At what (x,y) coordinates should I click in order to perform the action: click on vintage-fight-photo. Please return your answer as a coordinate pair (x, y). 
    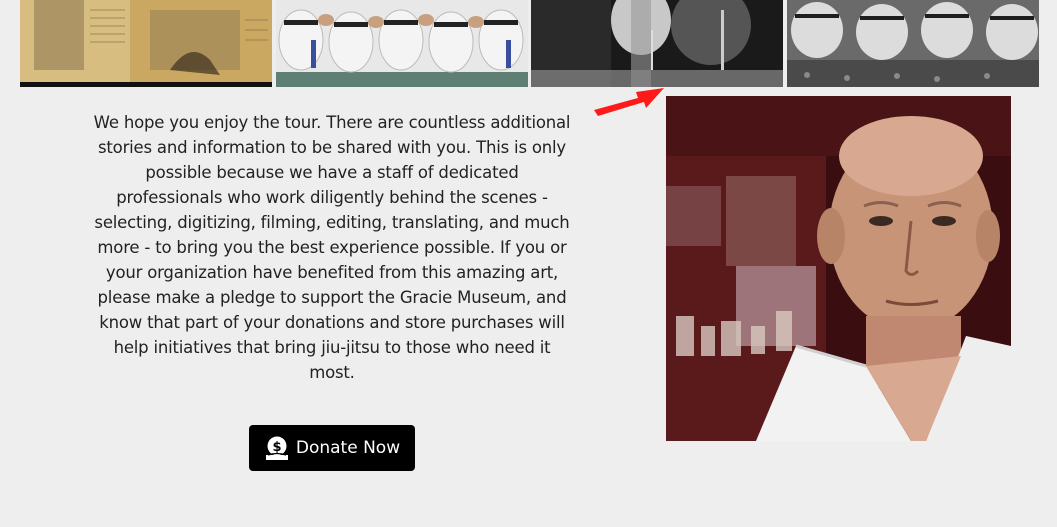
    Looking at the image, I should click on (657, 43).